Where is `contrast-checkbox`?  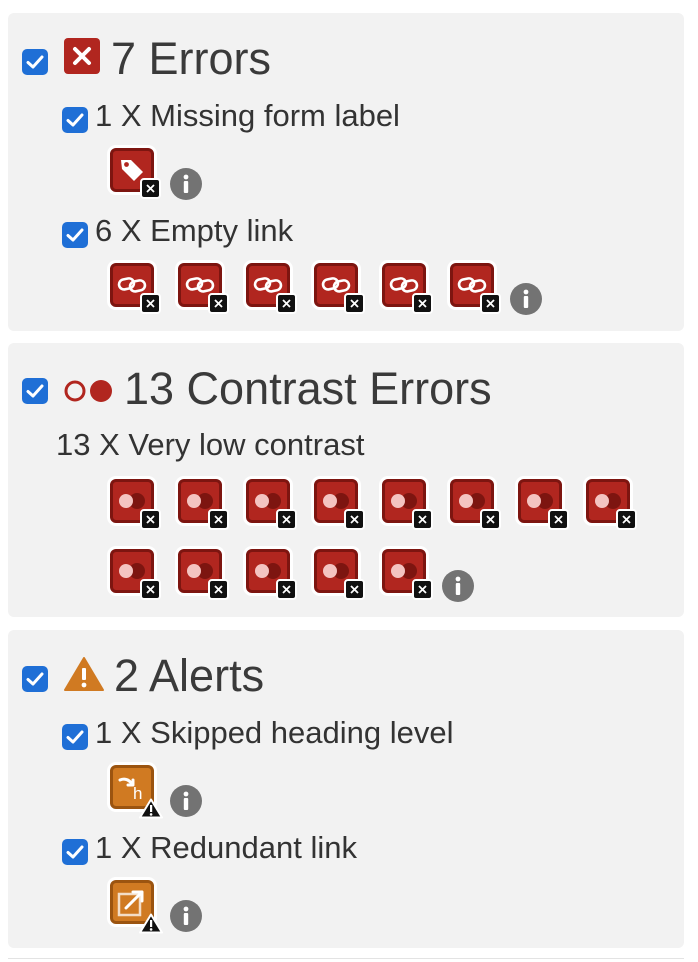 contrast-checkbox is located at coordinates (35, 391).